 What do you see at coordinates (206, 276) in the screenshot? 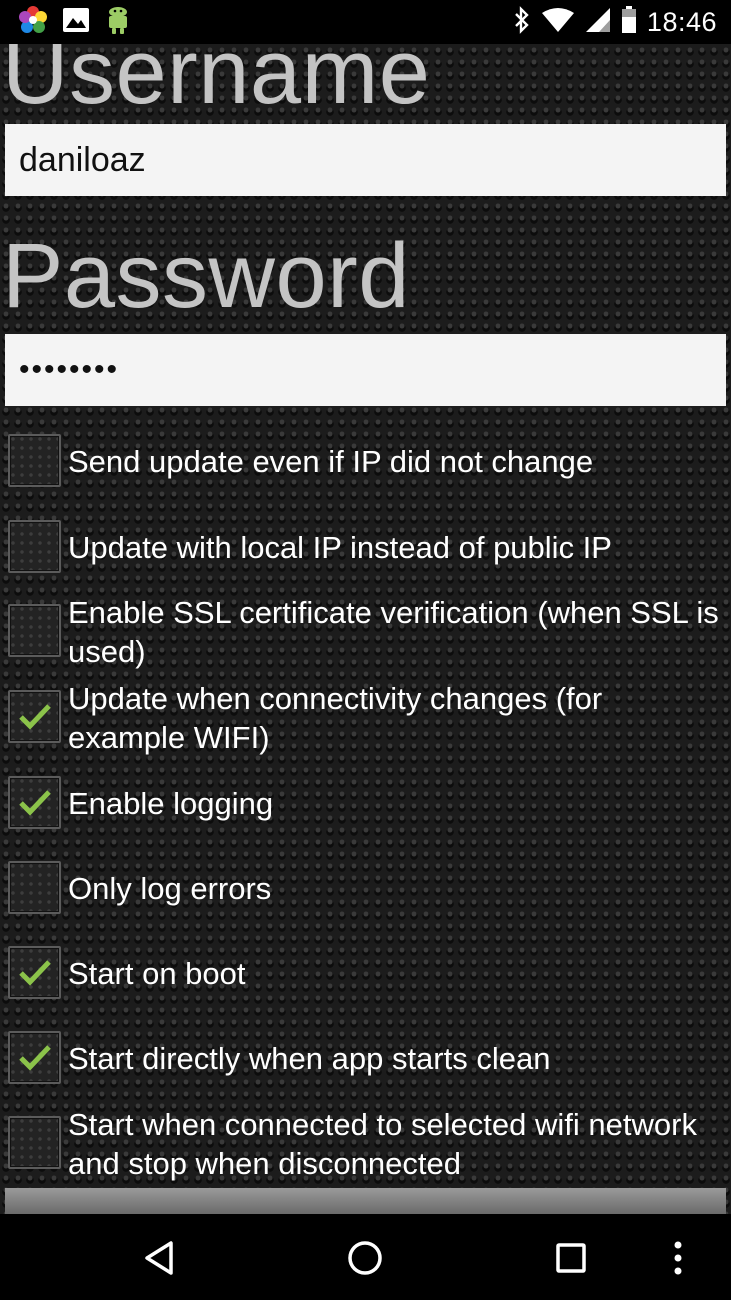
I see `password-label: Password` at bounding box center [206, 276].